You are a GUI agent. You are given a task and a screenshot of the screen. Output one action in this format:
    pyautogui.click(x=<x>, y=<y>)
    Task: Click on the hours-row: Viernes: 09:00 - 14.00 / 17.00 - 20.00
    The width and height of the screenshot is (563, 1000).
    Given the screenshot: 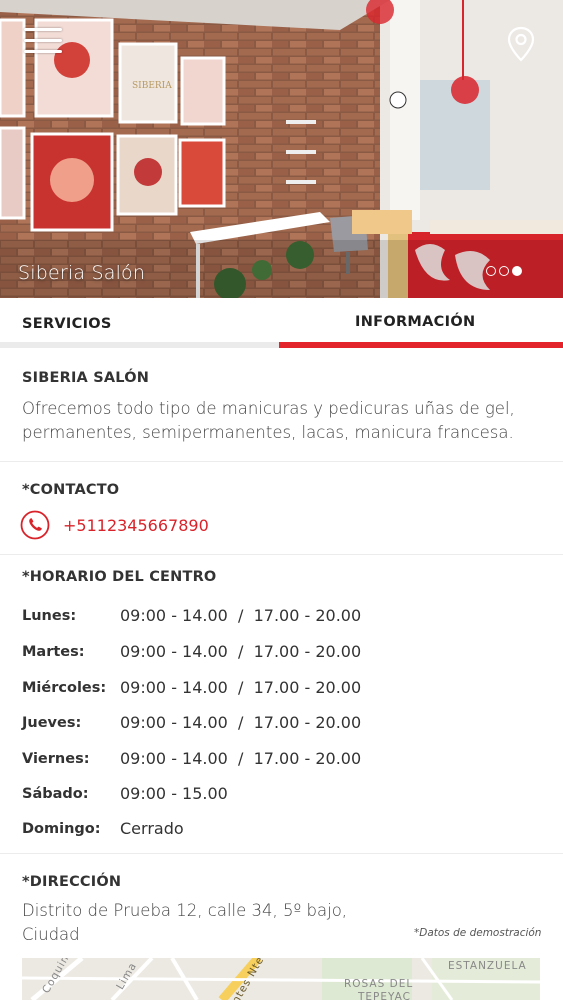 What is the action you would take?
    pyautogui.click(x=281, y=761)
    